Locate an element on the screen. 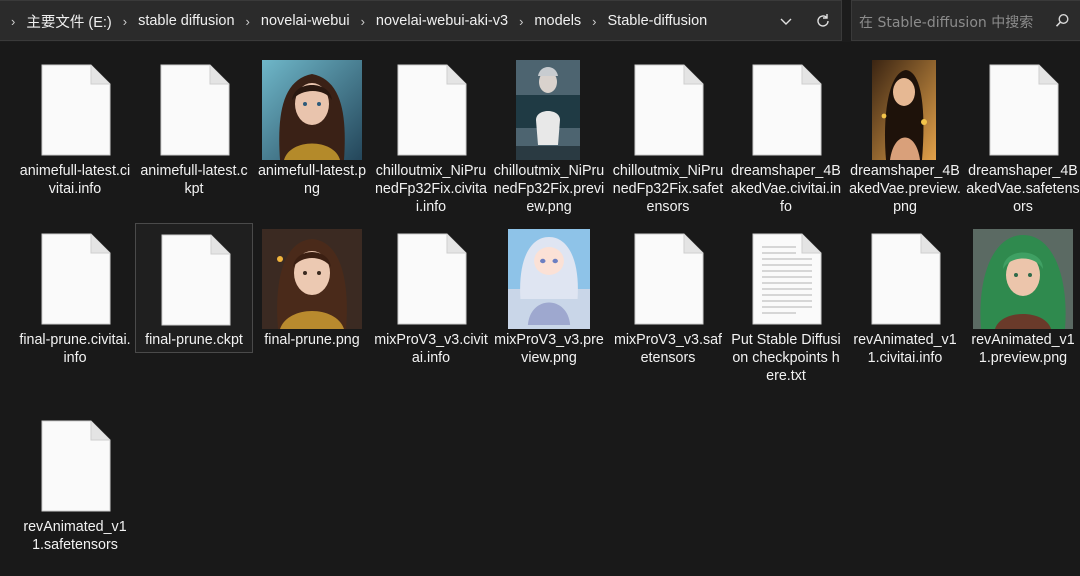  search-placeholder: 在 Stable-diffusion 中搜索 is located at coordinates (946, 23).